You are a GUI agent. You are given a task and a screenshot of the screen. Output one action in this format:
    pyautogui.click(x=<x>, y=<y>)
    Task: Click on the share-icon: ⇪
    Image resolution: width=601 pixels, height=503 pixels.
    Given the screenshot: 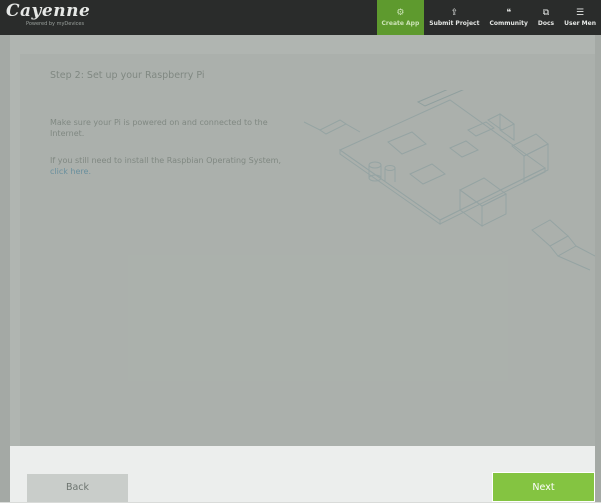 What is the action you would take?
    pyautogui.click(x=454, y=12)
    